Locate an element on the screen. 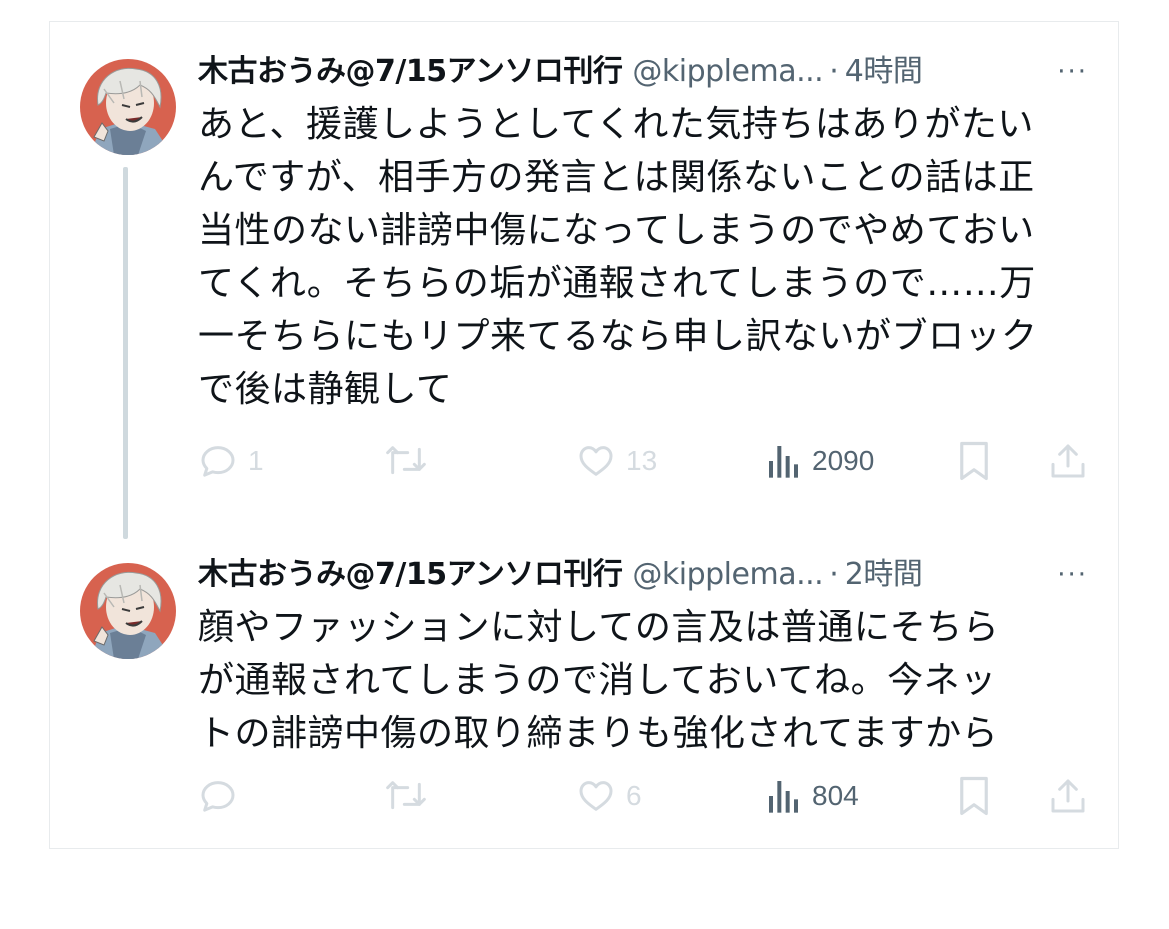  like-count: 13 is located at coordinates (642, 460).